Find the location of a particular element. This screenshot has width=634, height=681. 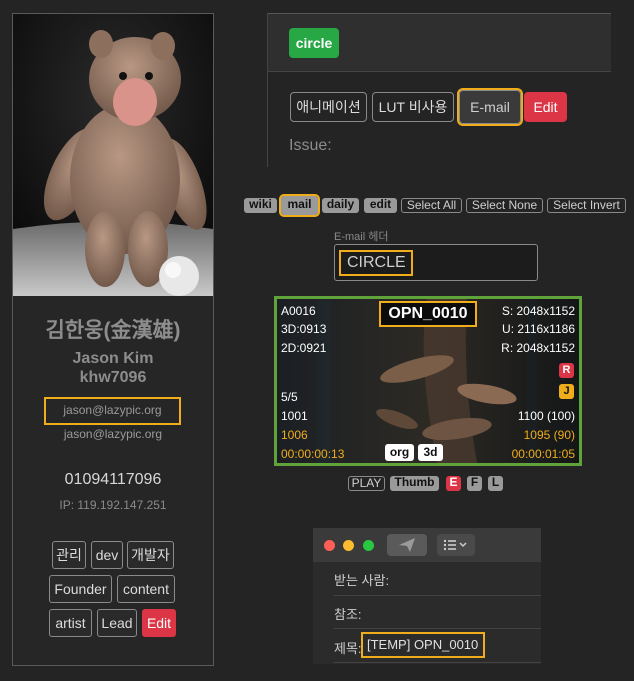

video-cut-out-frame: 1095 (90) is located at coordinates (549, 435).